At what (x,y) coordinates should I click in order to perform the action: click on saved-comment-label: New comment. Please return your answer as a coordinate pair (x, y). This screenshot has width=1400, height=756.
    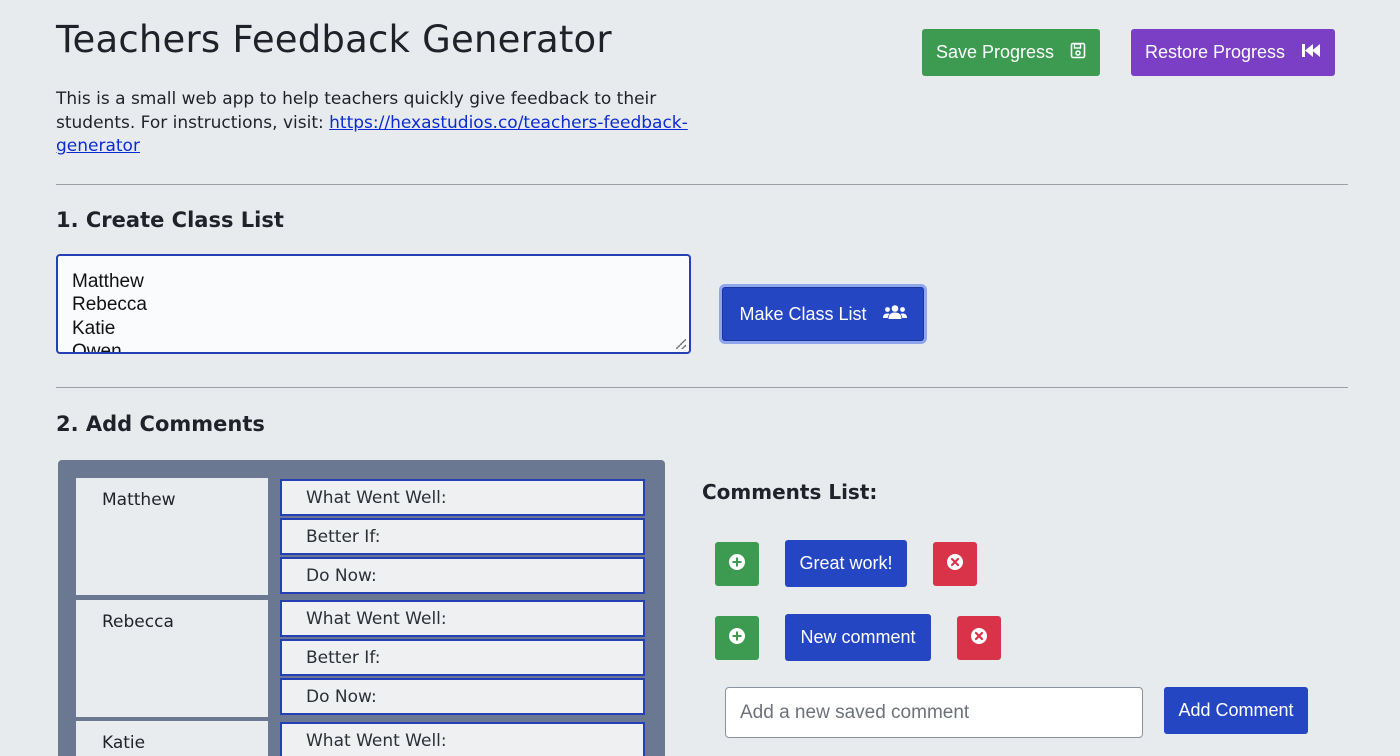
    Looking at the image, I should click on (858, 637).